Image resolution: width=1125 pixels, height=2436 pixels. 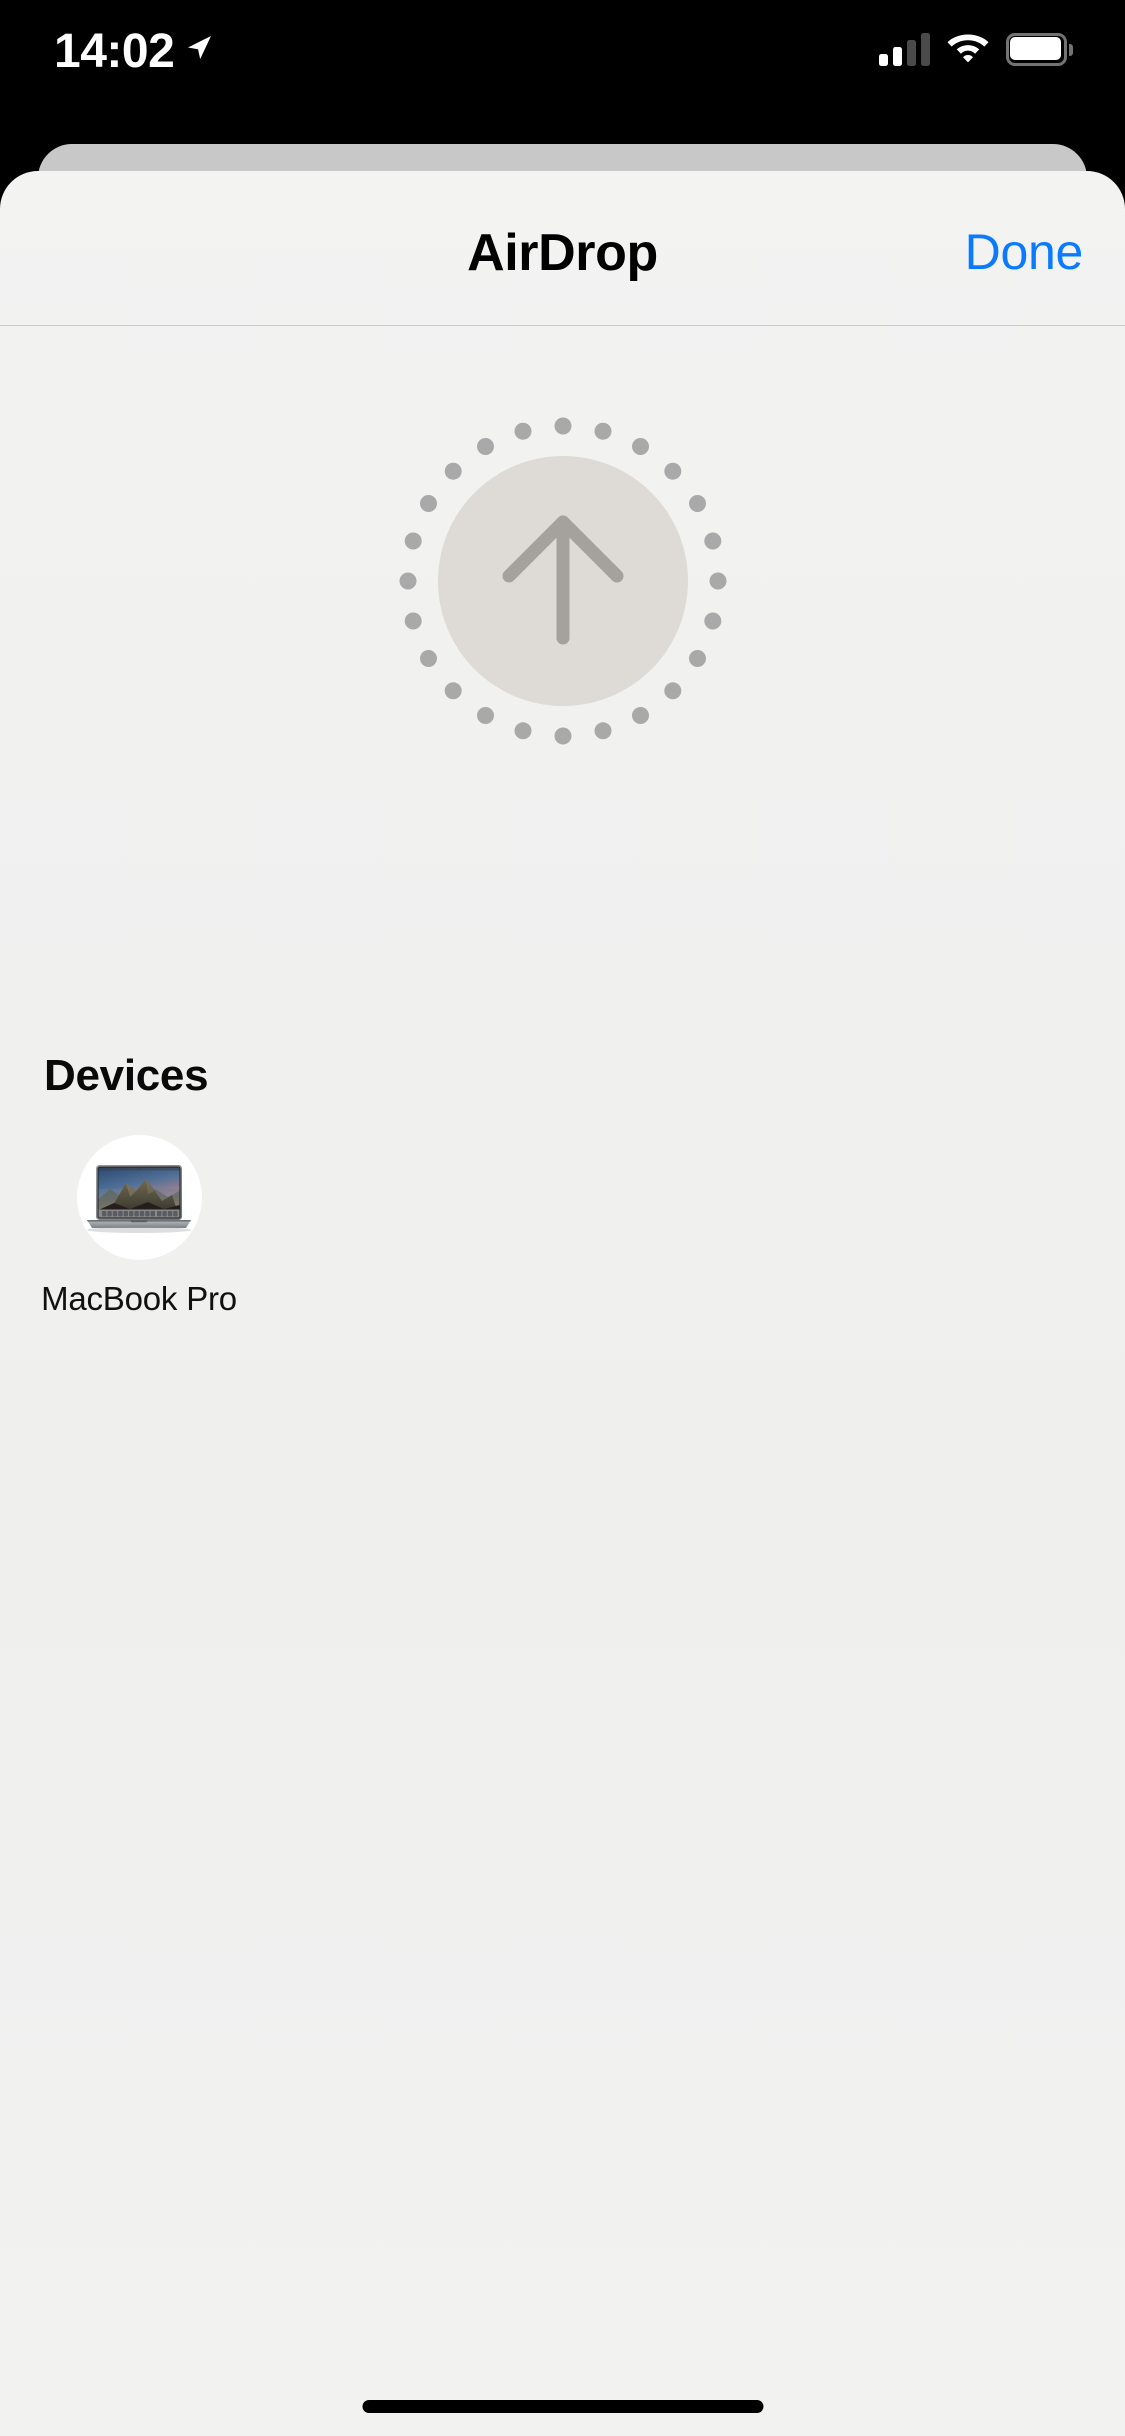 What do you see at coordinates (562, 1226) in the screenshot?
I see `device-grid: MacBook Pro` at bounding box center [562, 1226].